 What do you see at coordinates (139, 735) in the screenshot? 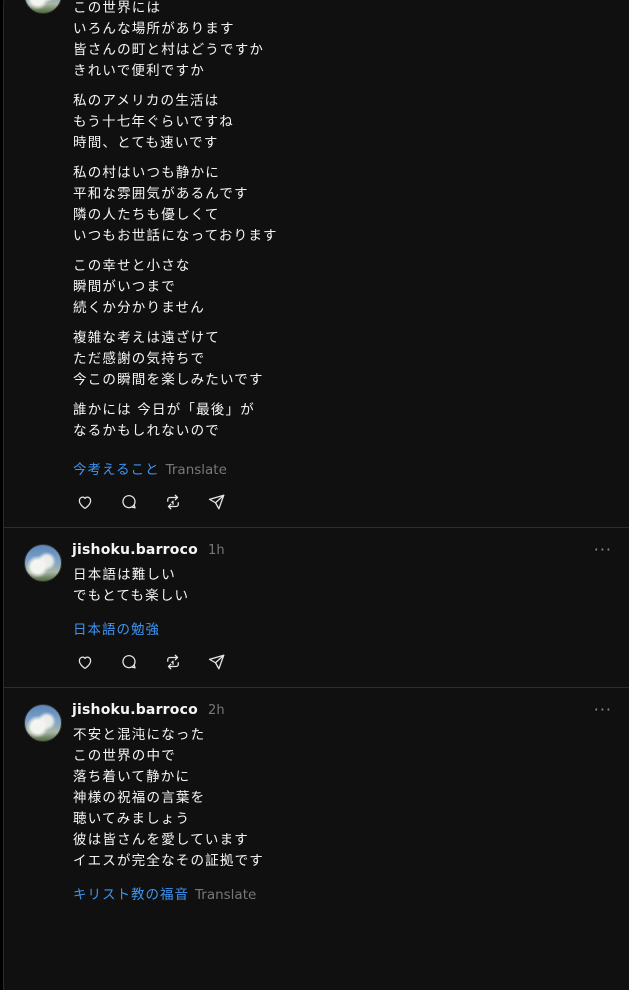
I see `text-line: 不安と混沌になった` at bounding box center [139, 735].